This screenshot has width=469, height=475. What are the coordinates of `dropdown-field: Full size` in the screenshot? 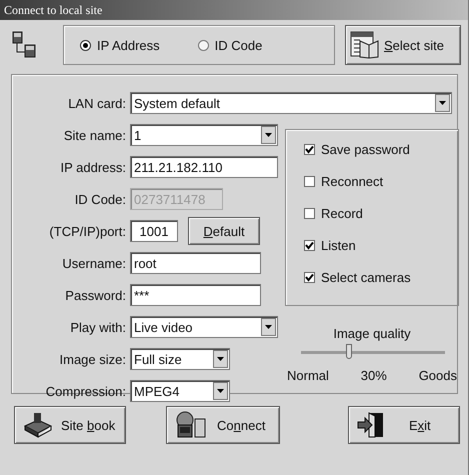 It's located at (180, 359).